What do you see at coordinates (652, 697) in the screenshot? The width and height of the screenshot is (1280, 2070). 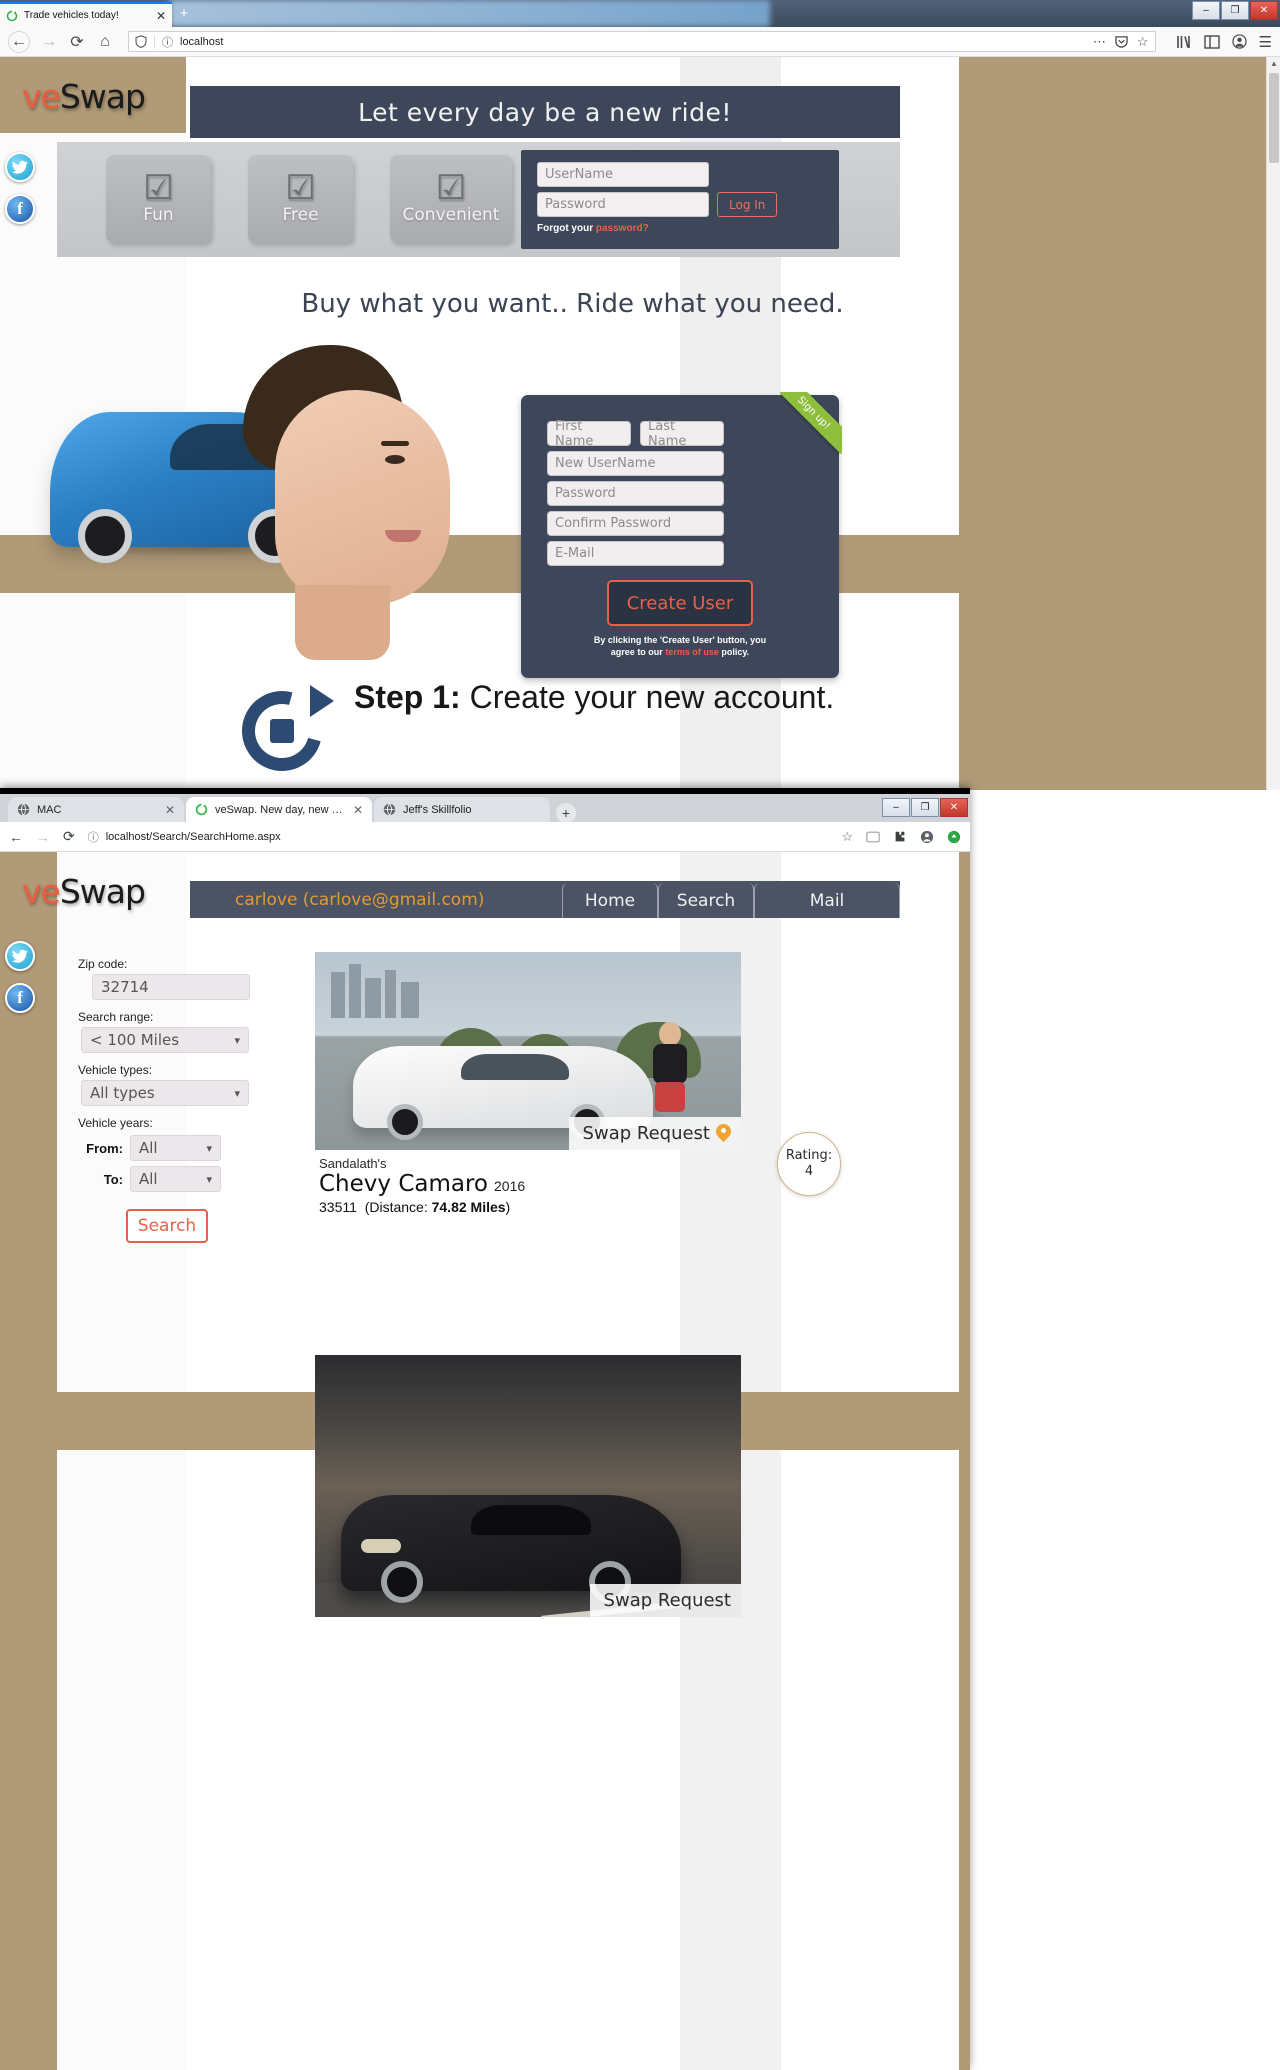 I see `step-1-body: Create your new account.` at bounding box center [652, 697].